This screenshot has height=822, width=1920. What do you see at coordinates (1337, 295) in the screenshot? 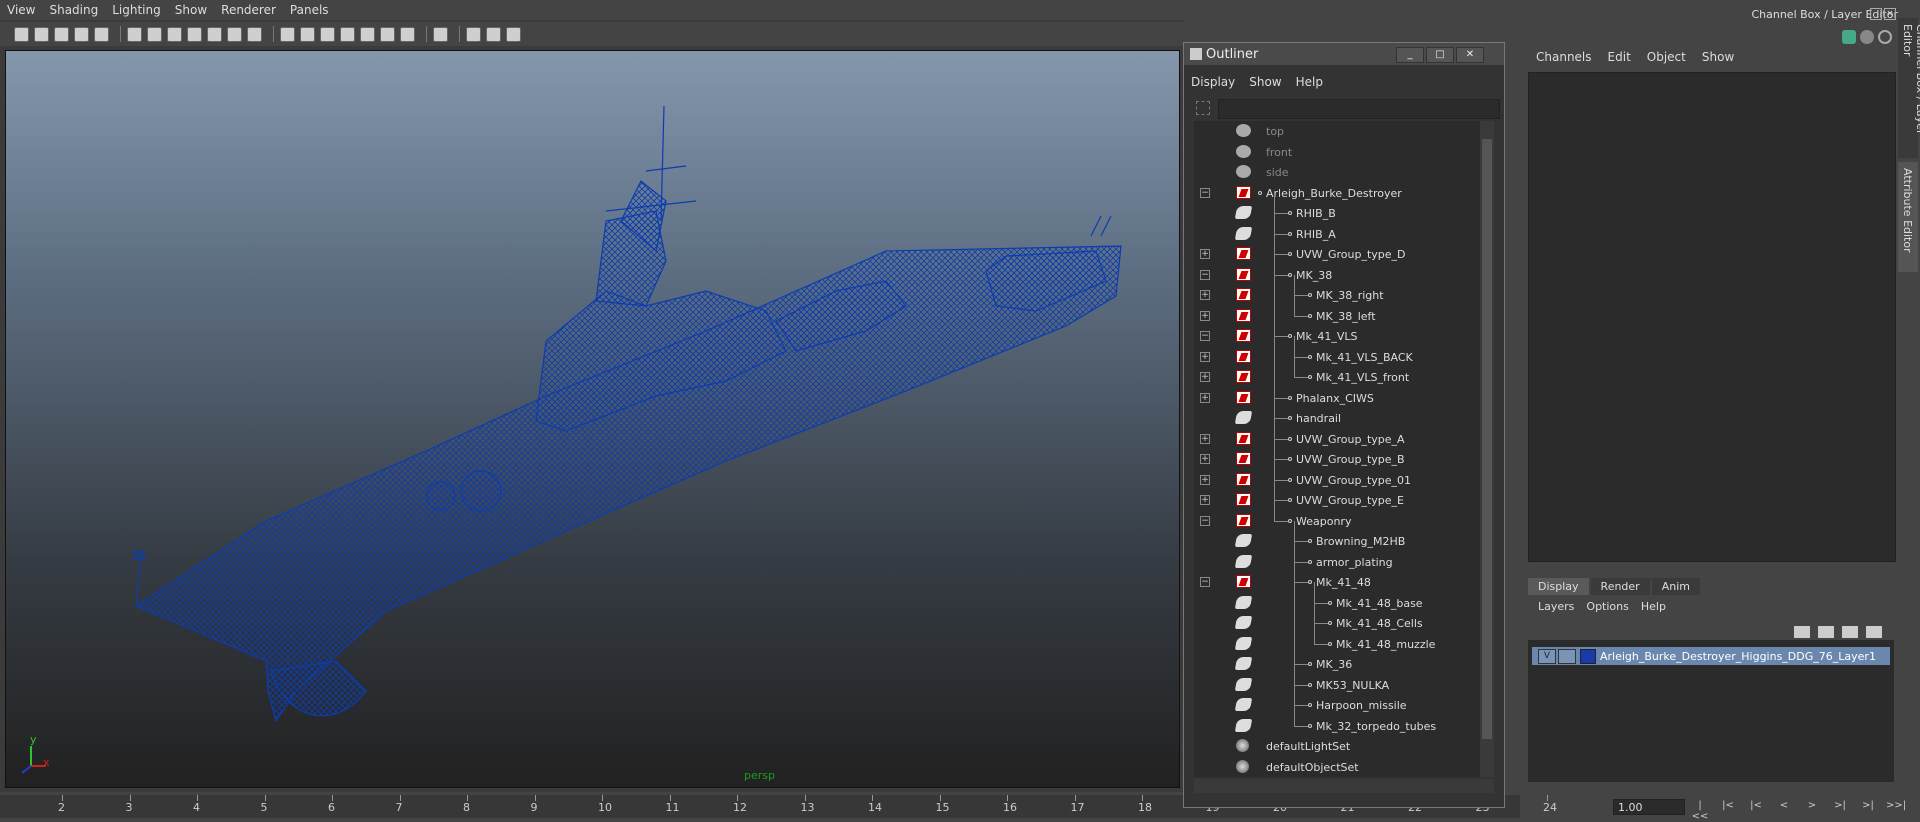
I see `outliner-item: + MK_38_right` at bounding box center [1337, 295].